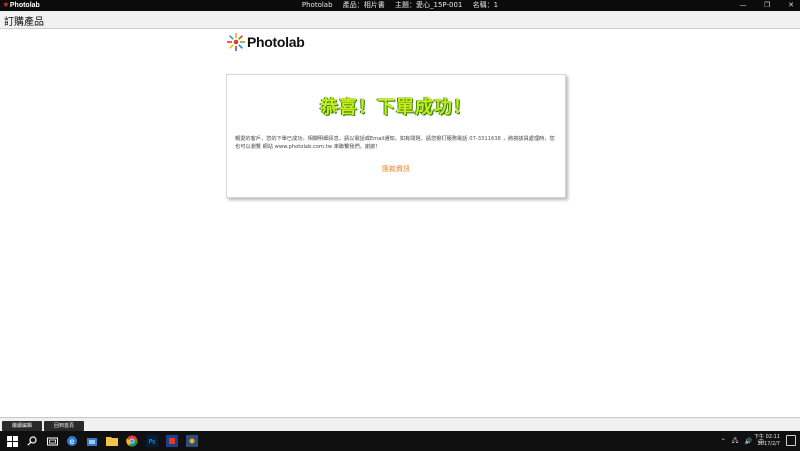 The width and height of the screenshot is (800, 451). What do you see at coordinates (92, 441) in the screenshot?
I see `store-icon` at bounding box center [92, 441].